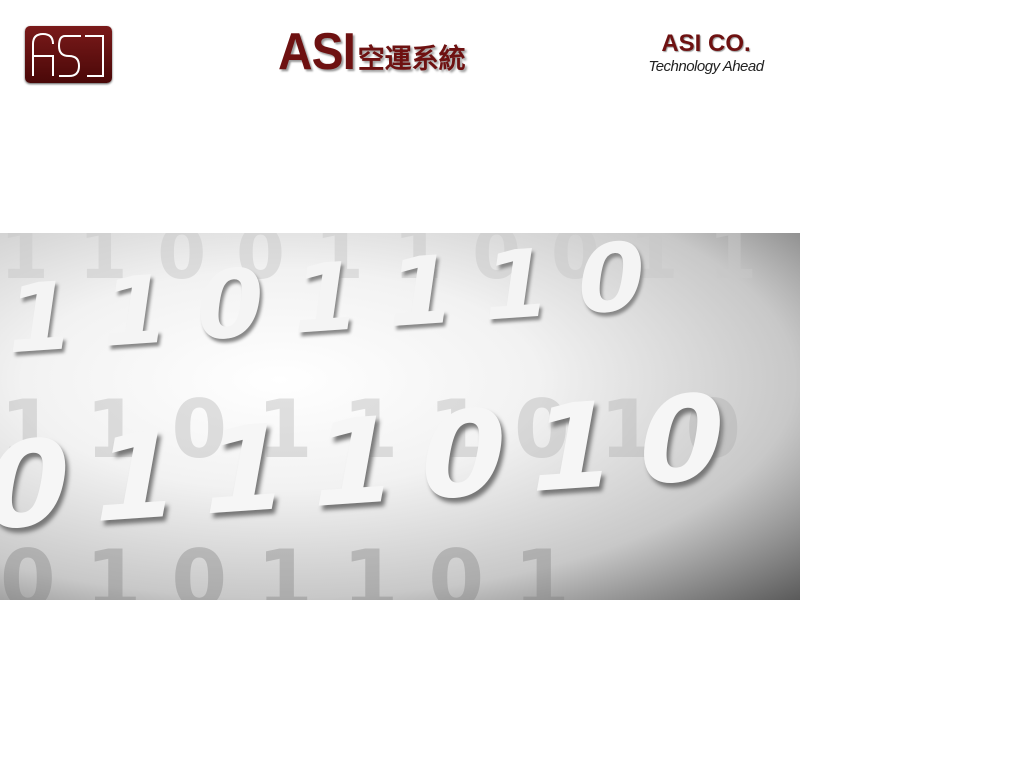 The width and height of the screenshot is (1024, 768). I want to click on title-latin: ASI, so click(317, 52).